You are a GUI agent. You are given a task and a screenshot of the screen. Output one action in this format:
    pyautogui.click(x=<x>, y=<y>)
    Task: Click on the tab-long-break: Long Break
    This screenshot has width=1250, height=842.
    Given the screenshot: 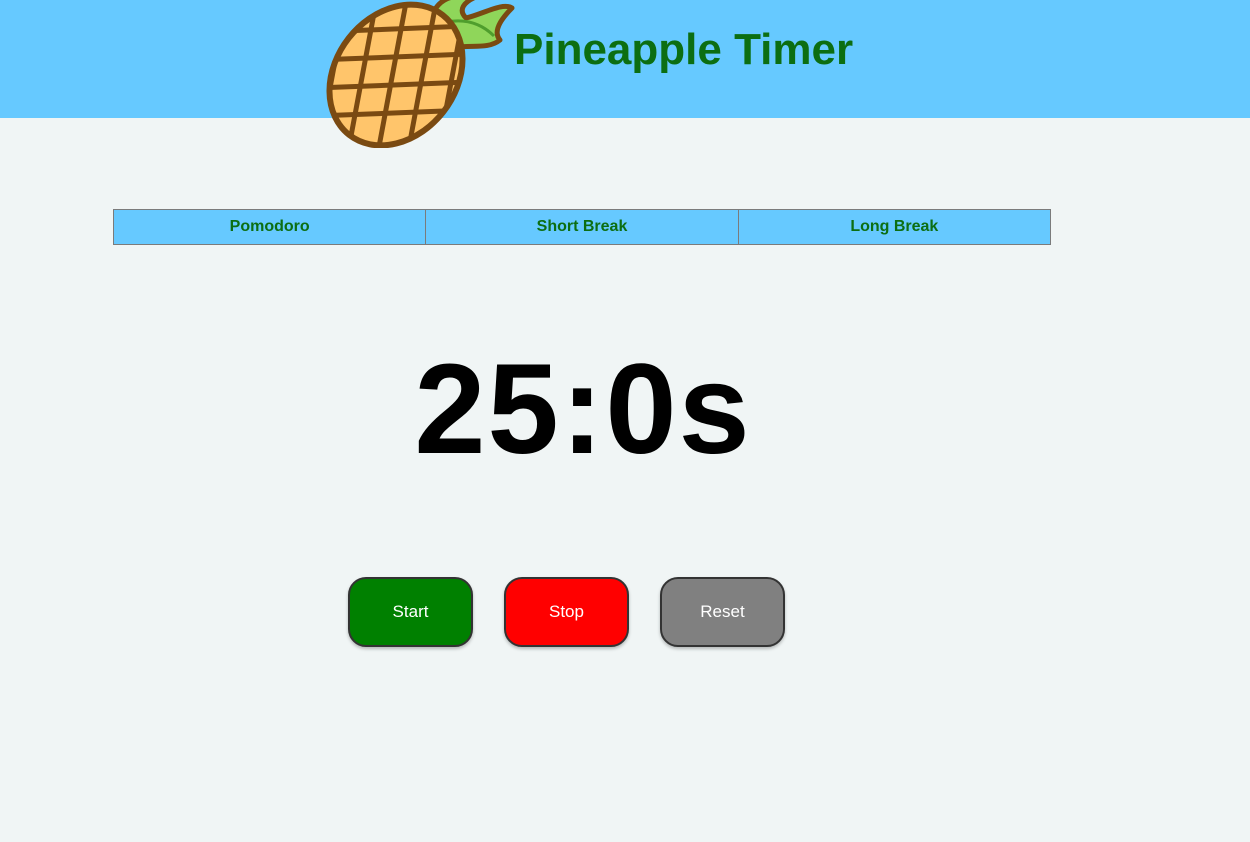 What is the action you would take?
    pyautogui.click(x=894, y=227)
    